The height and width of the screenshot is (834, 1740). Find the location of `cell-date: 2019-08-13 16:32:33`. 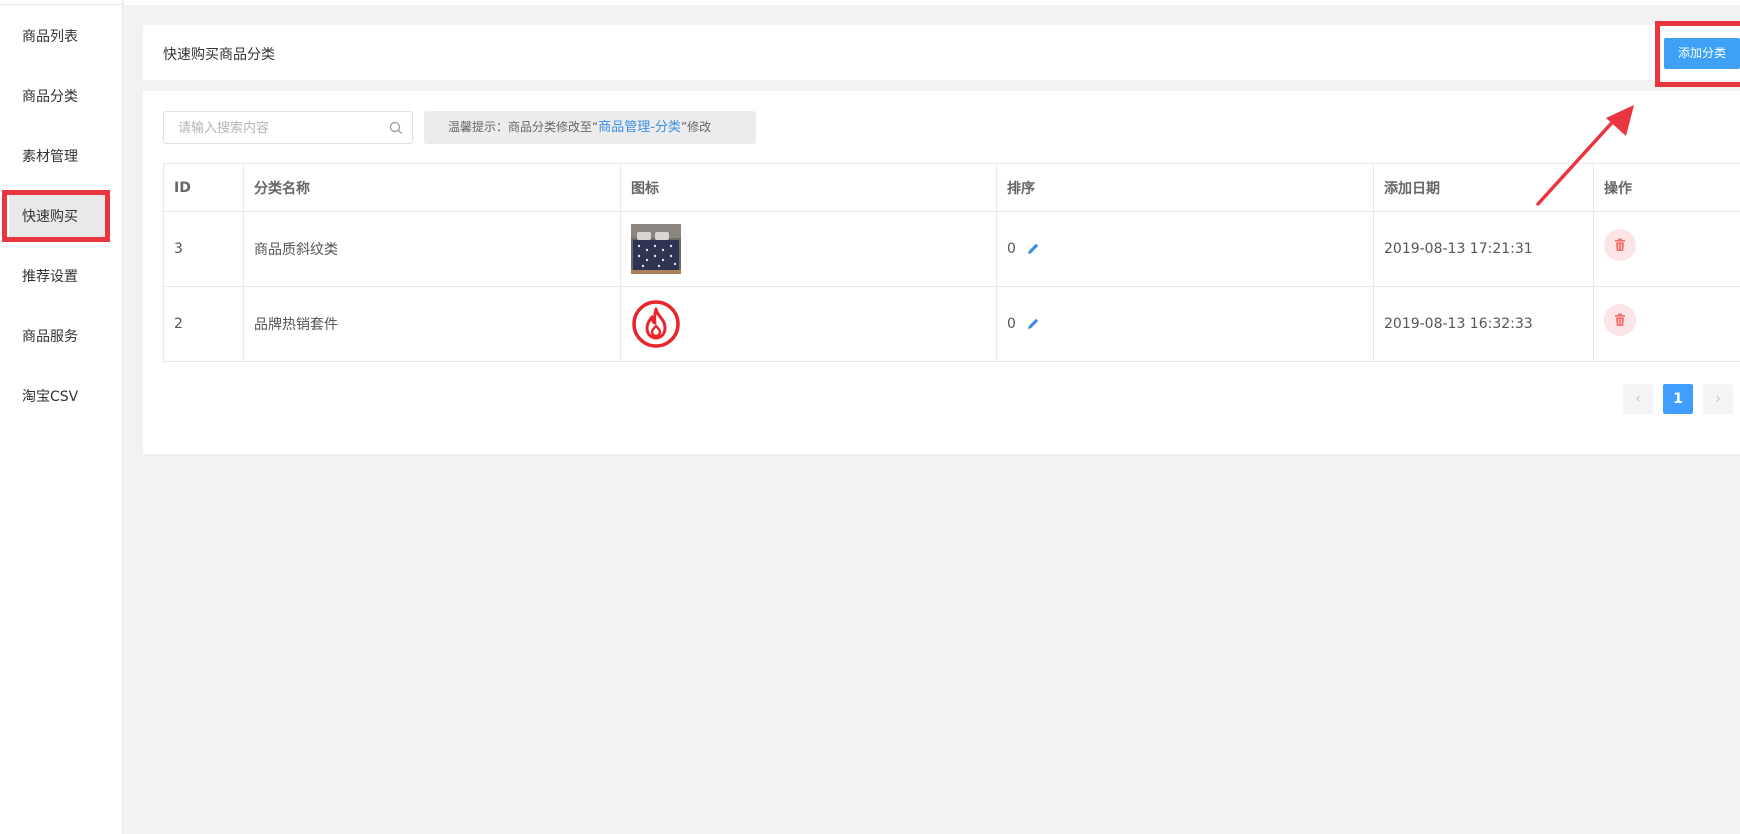

cell-date: 2019-08-13 16:32:33 is located at coordinates (1484, 324).